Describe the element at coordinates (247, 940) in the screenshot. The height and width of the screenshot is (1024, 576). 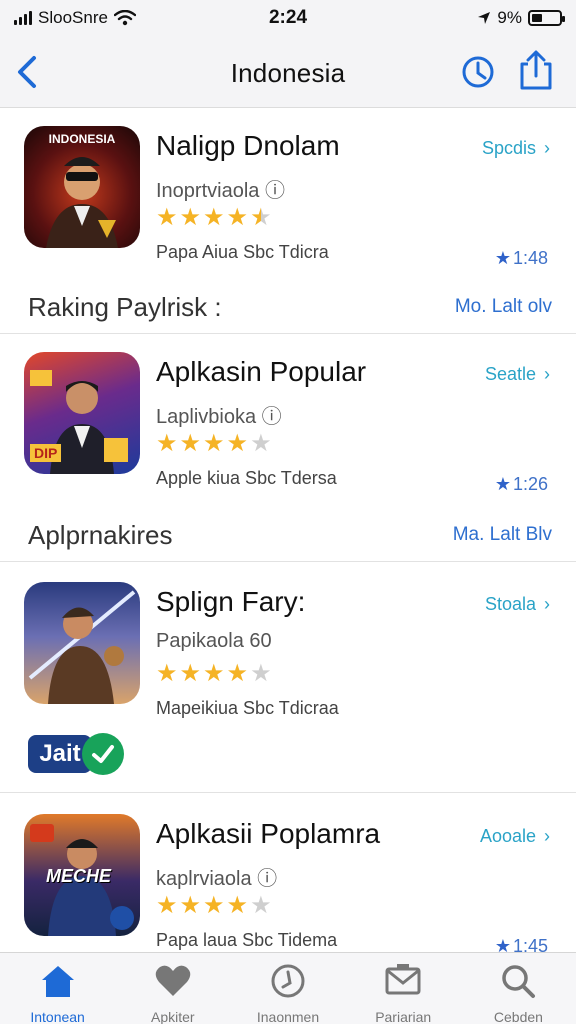
I see `app-developer: Papa laua Sbc Tidema` at that location.